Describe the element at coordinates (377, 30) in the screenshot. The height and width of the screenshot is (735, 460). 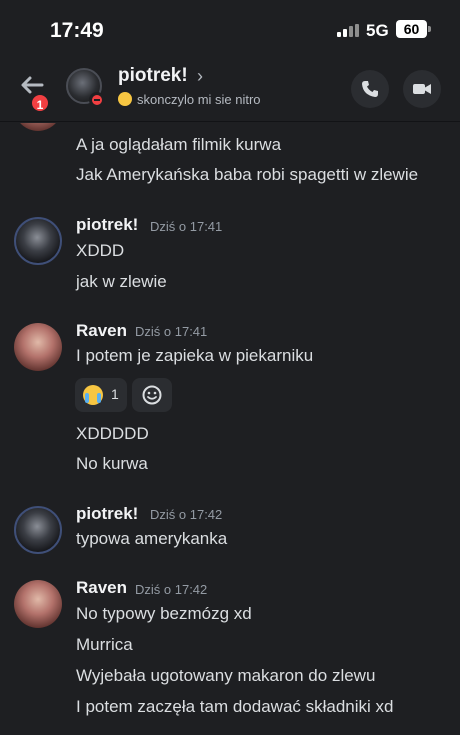
I see `network-label: 5G` at that location.